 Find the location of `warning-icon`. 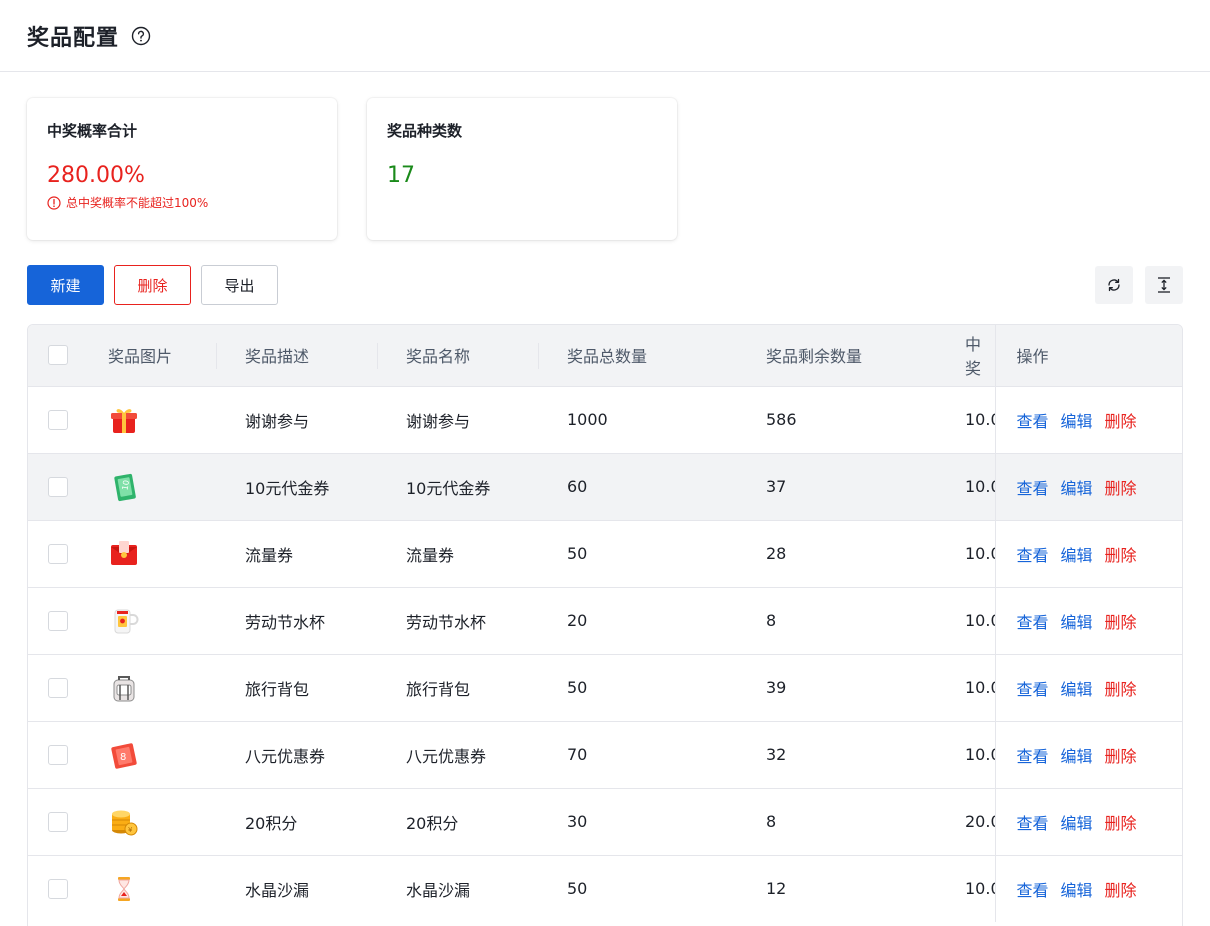

warning-icon is located at coordinates (54, 202).